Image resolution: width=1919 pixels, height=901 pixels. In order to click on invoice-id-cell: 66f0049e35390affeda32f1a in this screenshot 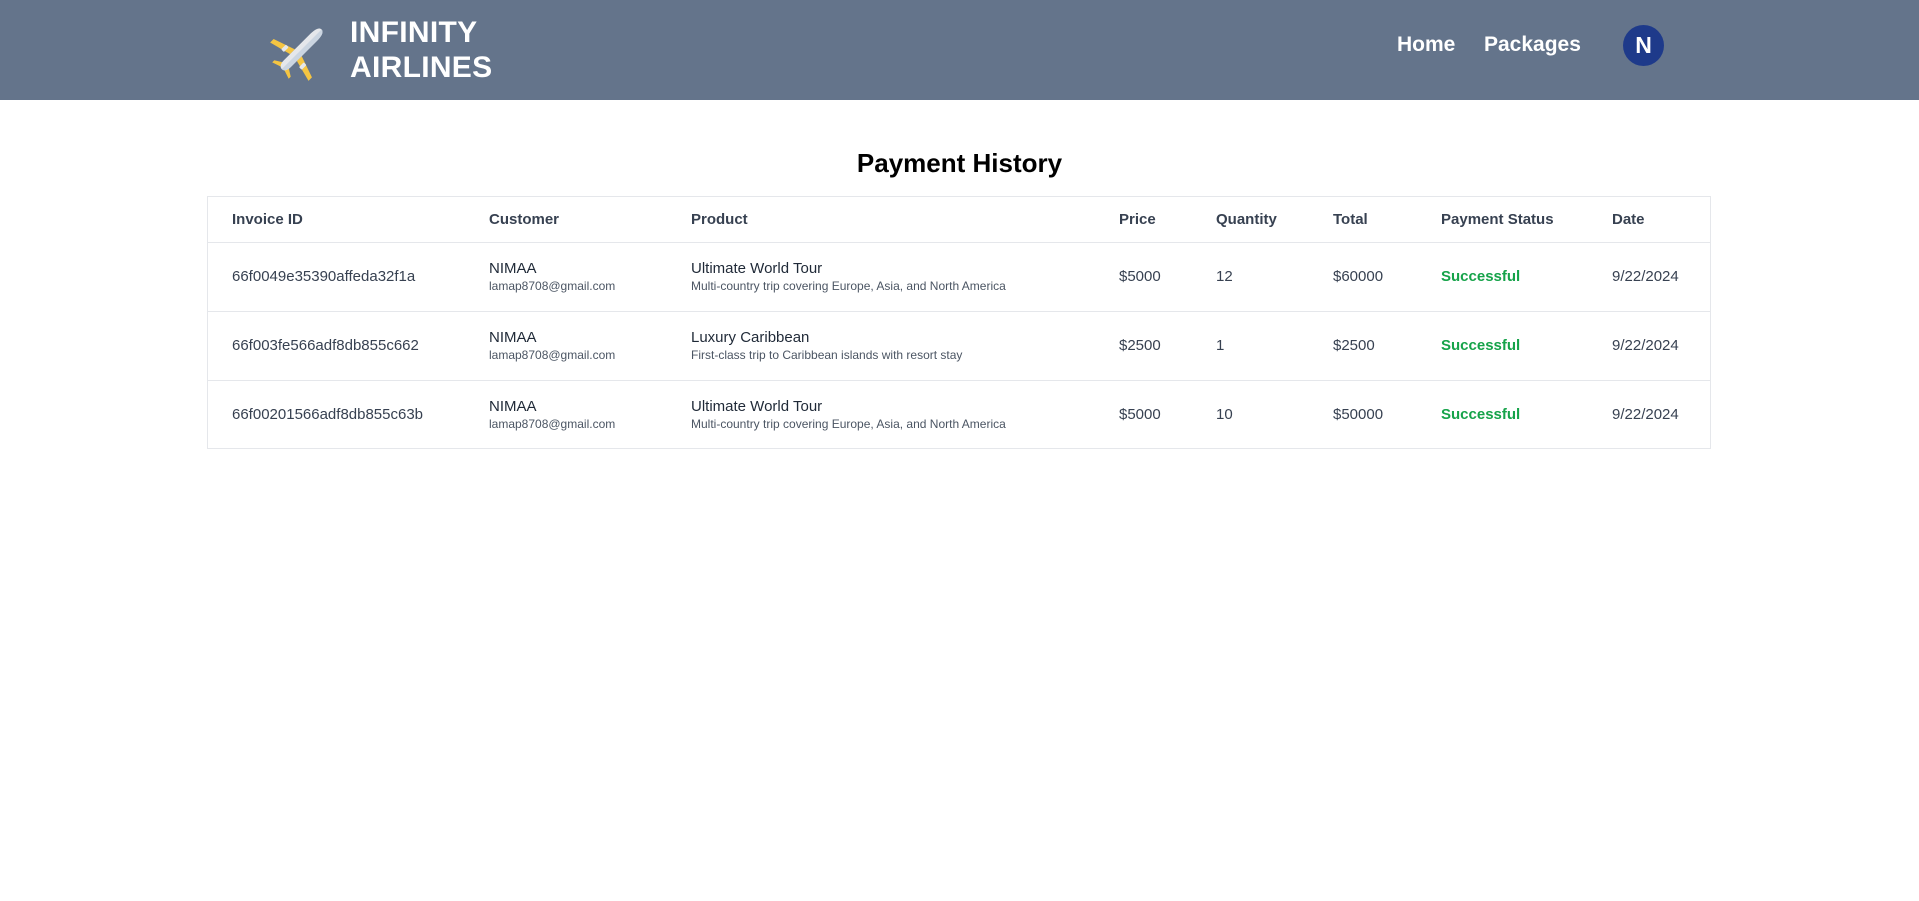, I will do `click(324, 276)`.